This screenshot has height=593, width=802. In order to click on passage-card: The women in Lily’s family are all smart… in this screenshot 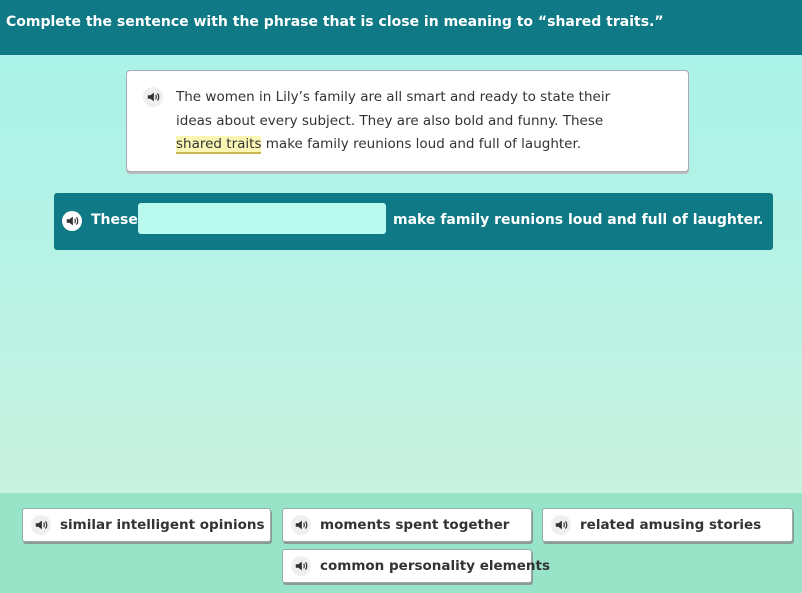, I will do `click(407, 121)`.